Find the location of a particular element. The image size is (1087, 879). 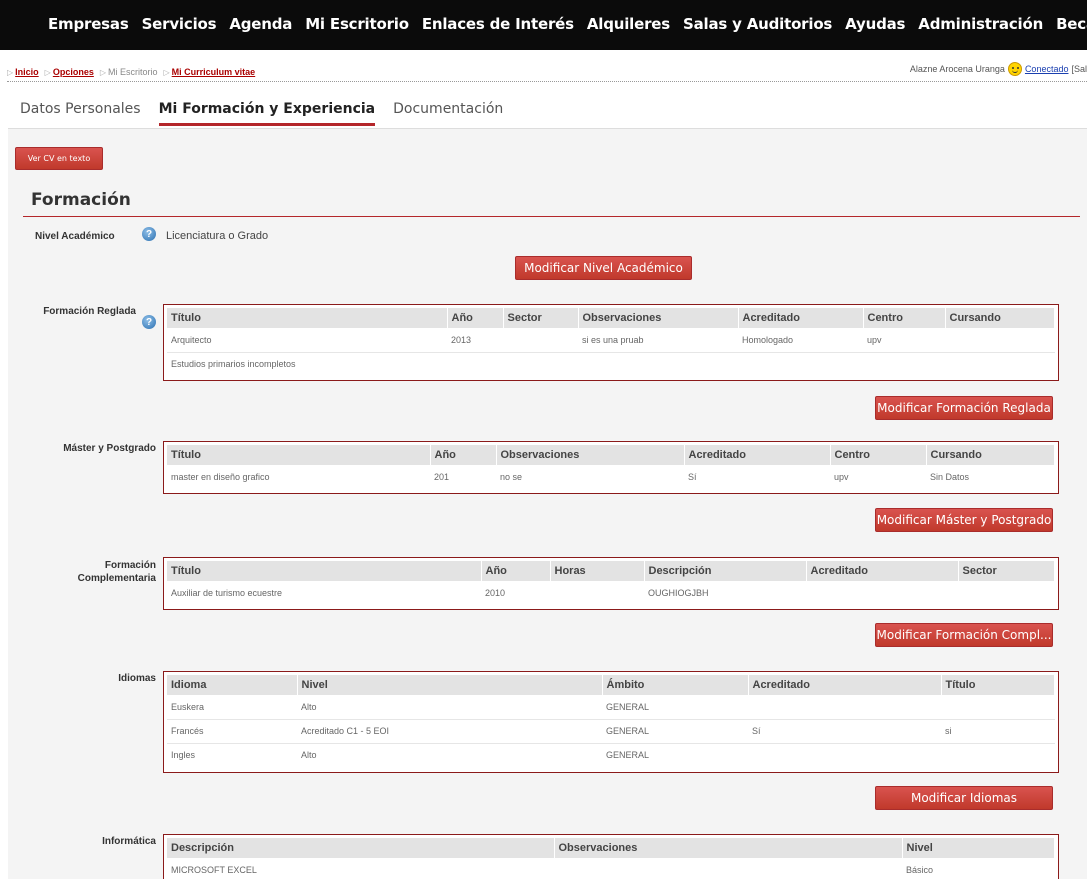

modificar-nivel-button: Modificar Nivel Académico is located at coordinates (603, 268).